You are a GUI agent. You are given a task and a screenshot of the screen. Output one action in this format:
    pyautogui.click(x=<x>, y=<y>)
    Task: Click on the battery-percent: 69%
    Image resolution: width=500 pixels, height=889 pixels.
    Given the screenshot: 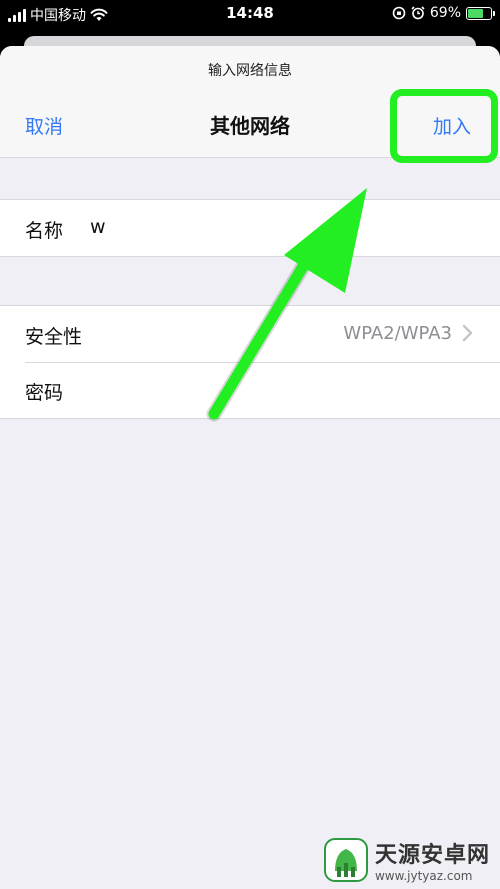 What is the action you would take?
    pyautogui.click(x=445, y=13)
    